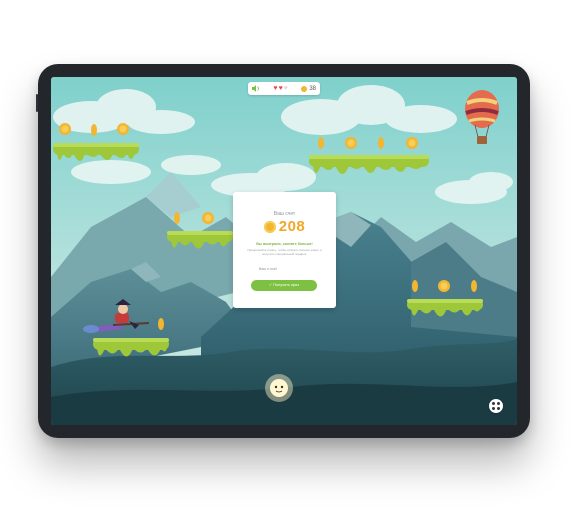  Describe the element at coordinates (292, 226) in the screenshot. I see `score-value: 208` at that location.